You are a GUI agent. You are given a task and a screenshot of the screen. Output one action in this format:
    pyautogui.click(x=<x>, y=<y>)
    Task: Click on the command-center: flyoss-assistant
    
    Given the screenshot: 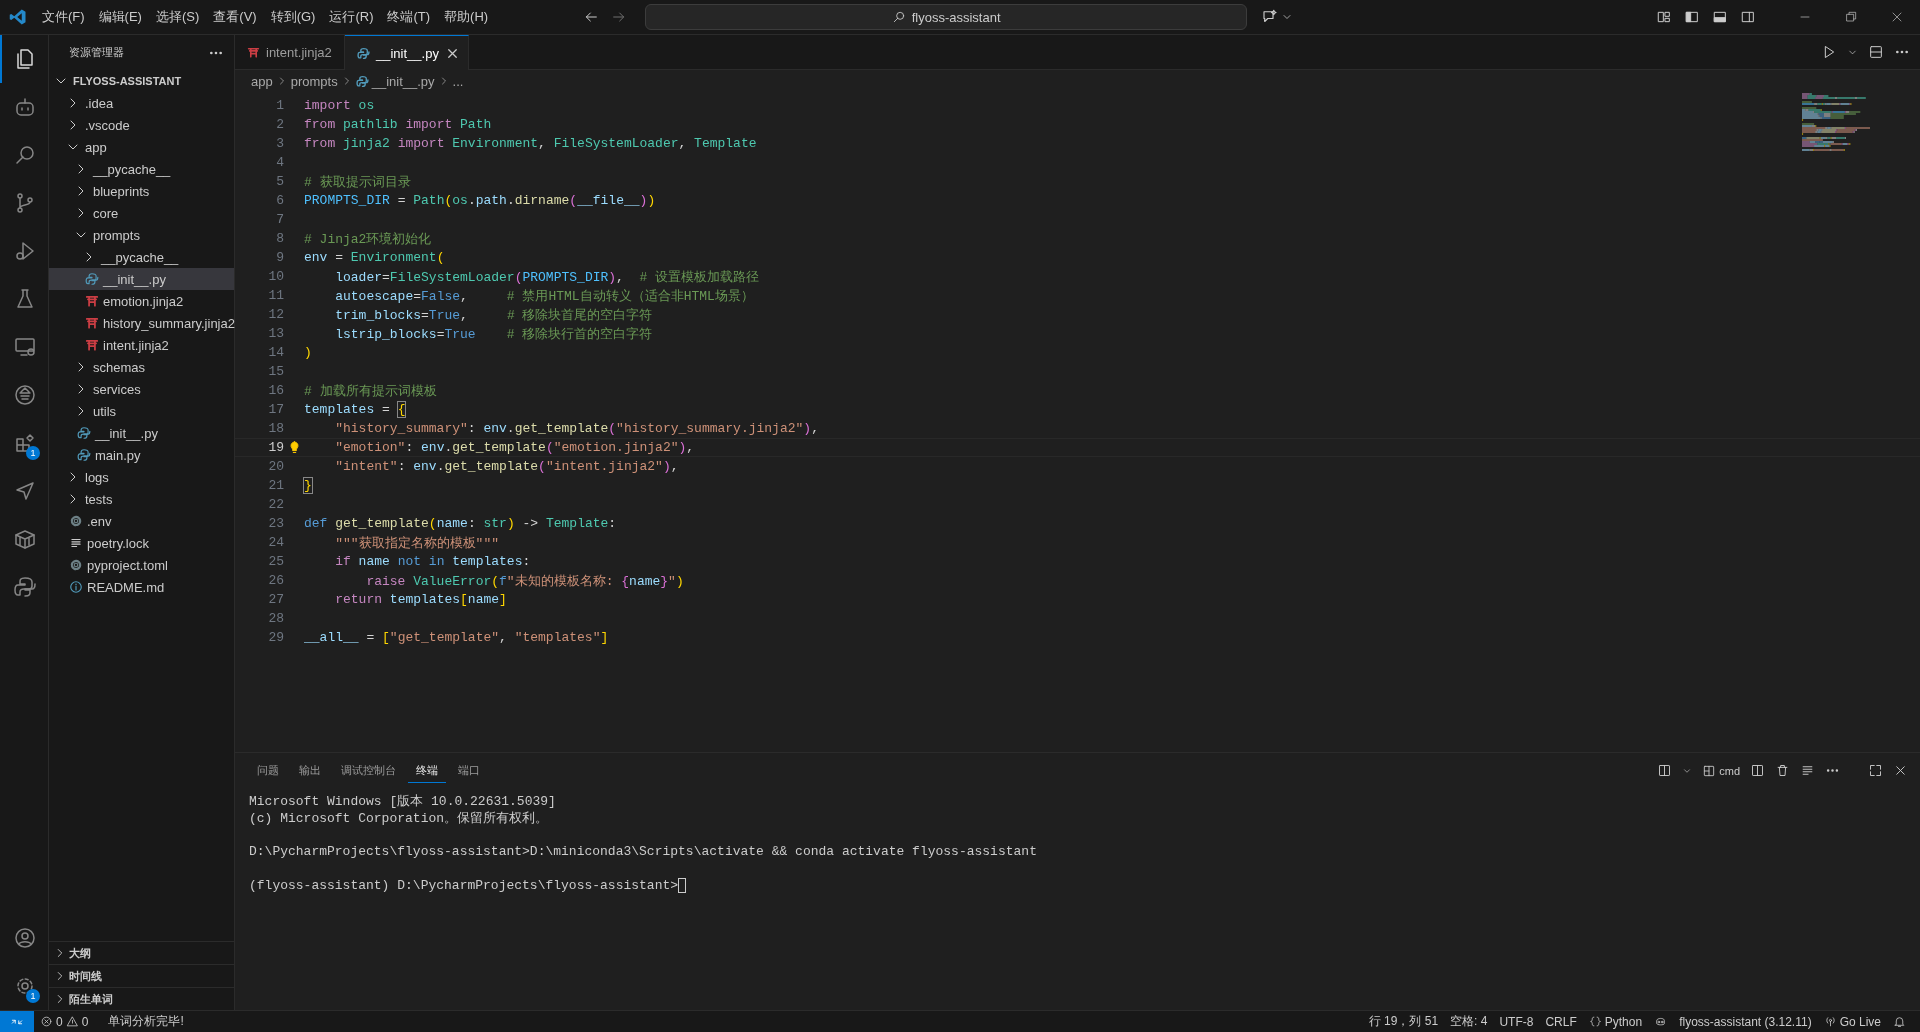 What is the action you would take?
    pyautogui.click(x=946, y=17)
    